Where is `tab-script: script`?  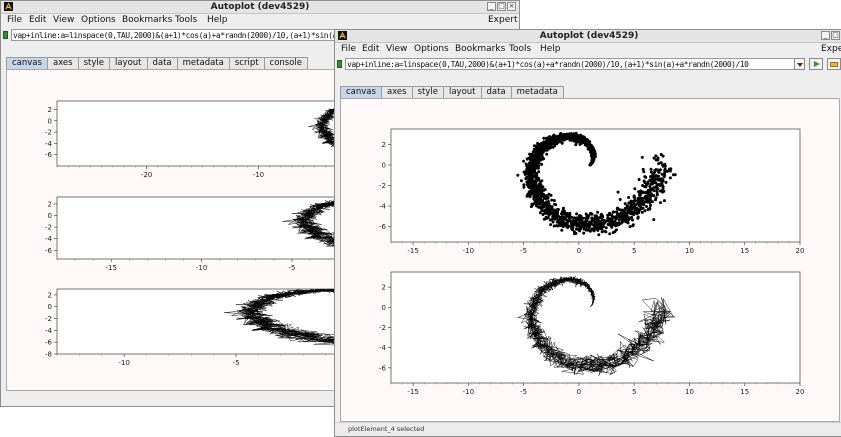
tab-script: script is located at coordinates (246, 63).